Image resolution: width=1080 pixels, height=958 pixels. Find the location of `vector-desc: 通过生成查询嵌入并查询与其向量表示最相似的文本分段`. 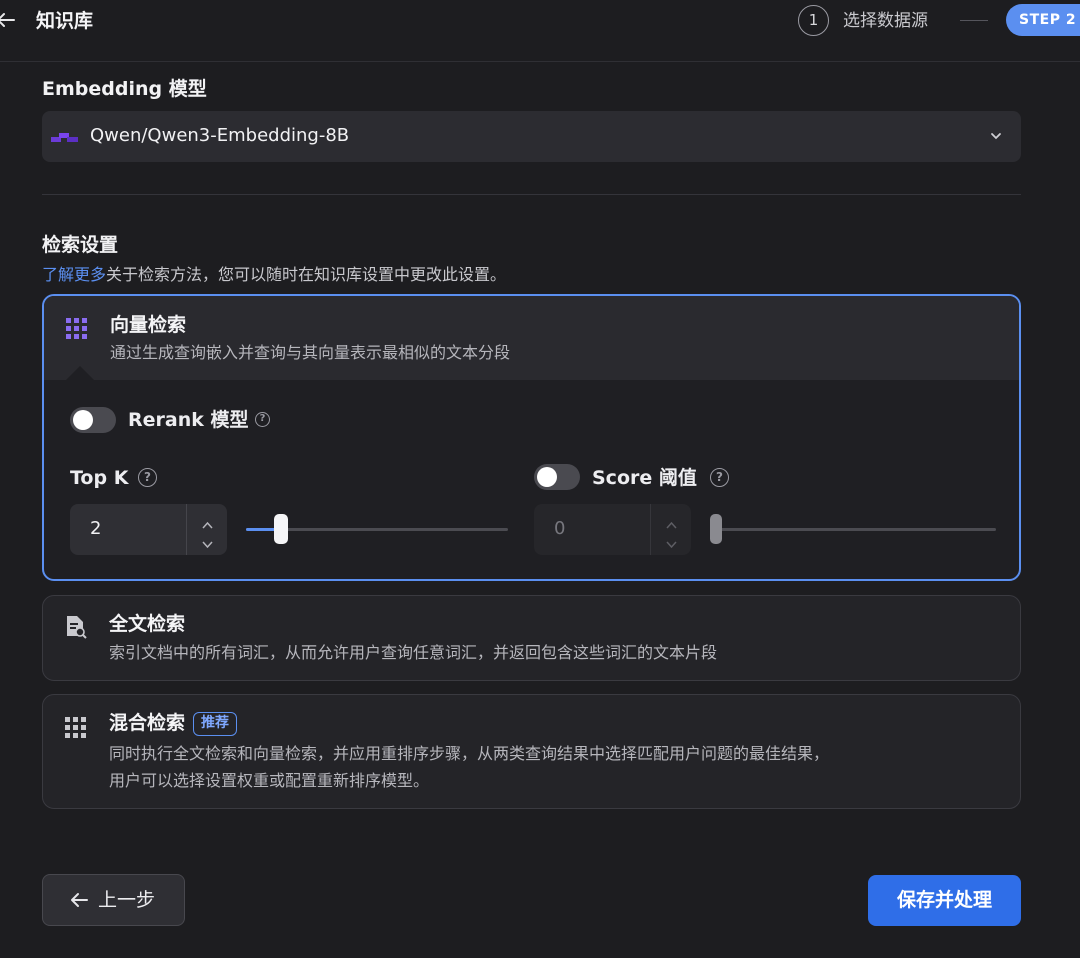

vector-desc: 通过生成查询嵌入并查询与其向量表示最相似的文本分段 is located at coordinates (310, 352).